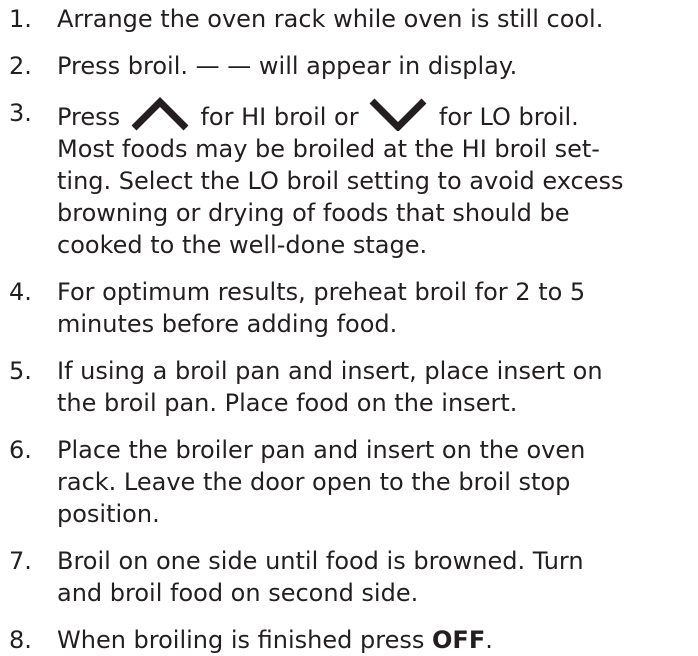 Image resolution: width=698 pixels, height=656 pixels. What do you see at coordinates (20, 66) in the screenshot?
I see `step-number: 2.` at bounding box center [20, 66].